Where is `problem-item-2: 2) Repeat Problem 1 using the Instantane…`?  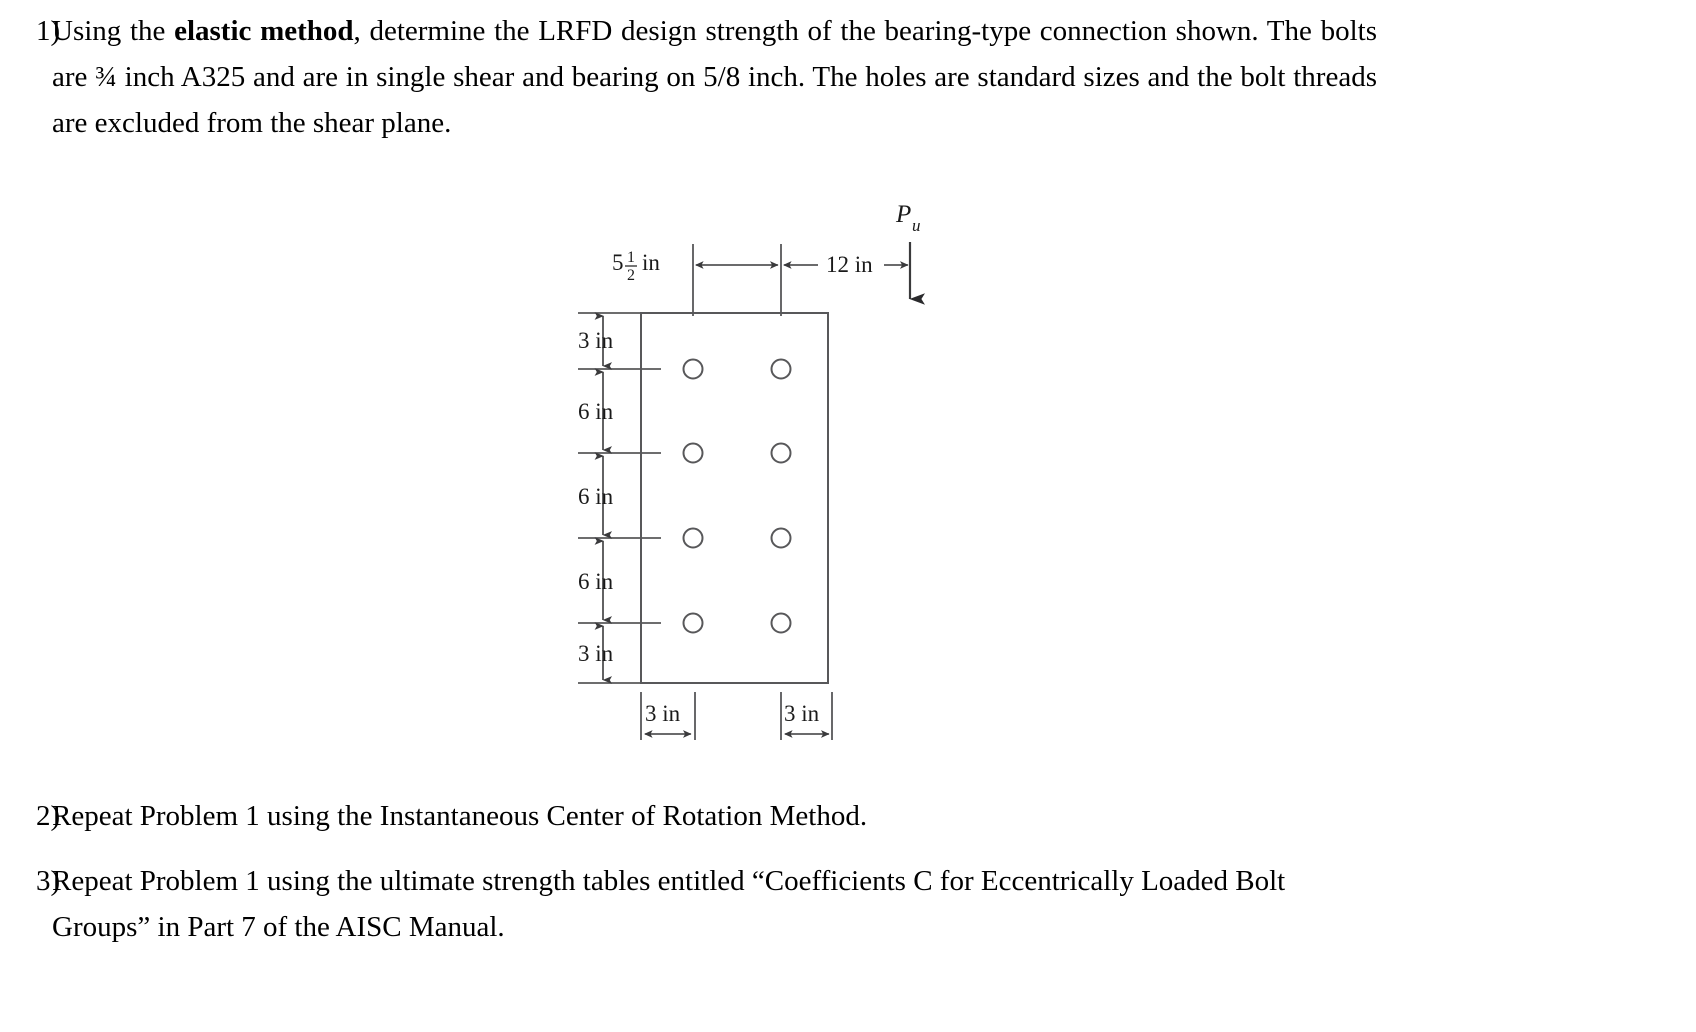
problem-item-2: 2) Repeat Problem 1 using the Instantane… is located at coordinates (750, 816).